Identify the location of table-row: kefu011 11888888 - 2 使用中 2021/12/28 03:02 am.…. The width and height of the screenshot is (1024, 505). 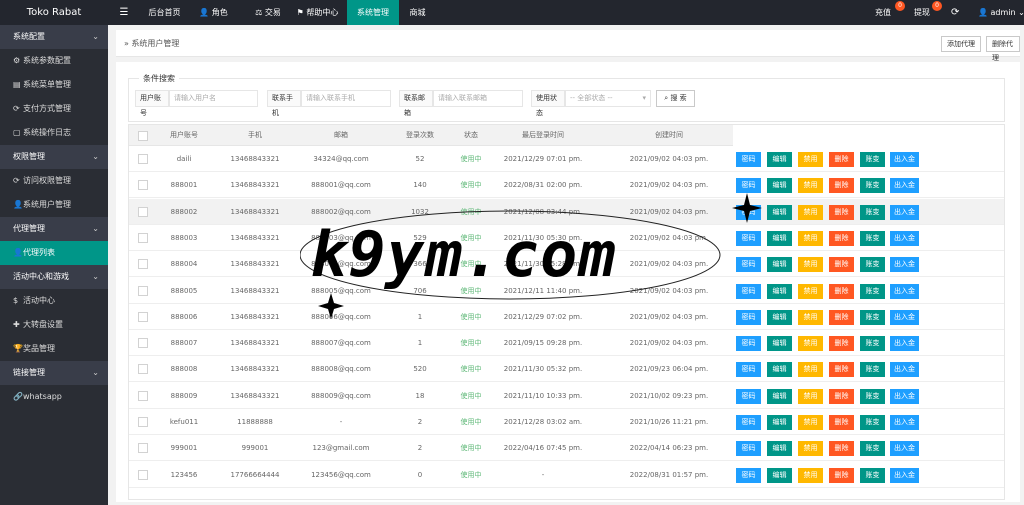
(566, 422).